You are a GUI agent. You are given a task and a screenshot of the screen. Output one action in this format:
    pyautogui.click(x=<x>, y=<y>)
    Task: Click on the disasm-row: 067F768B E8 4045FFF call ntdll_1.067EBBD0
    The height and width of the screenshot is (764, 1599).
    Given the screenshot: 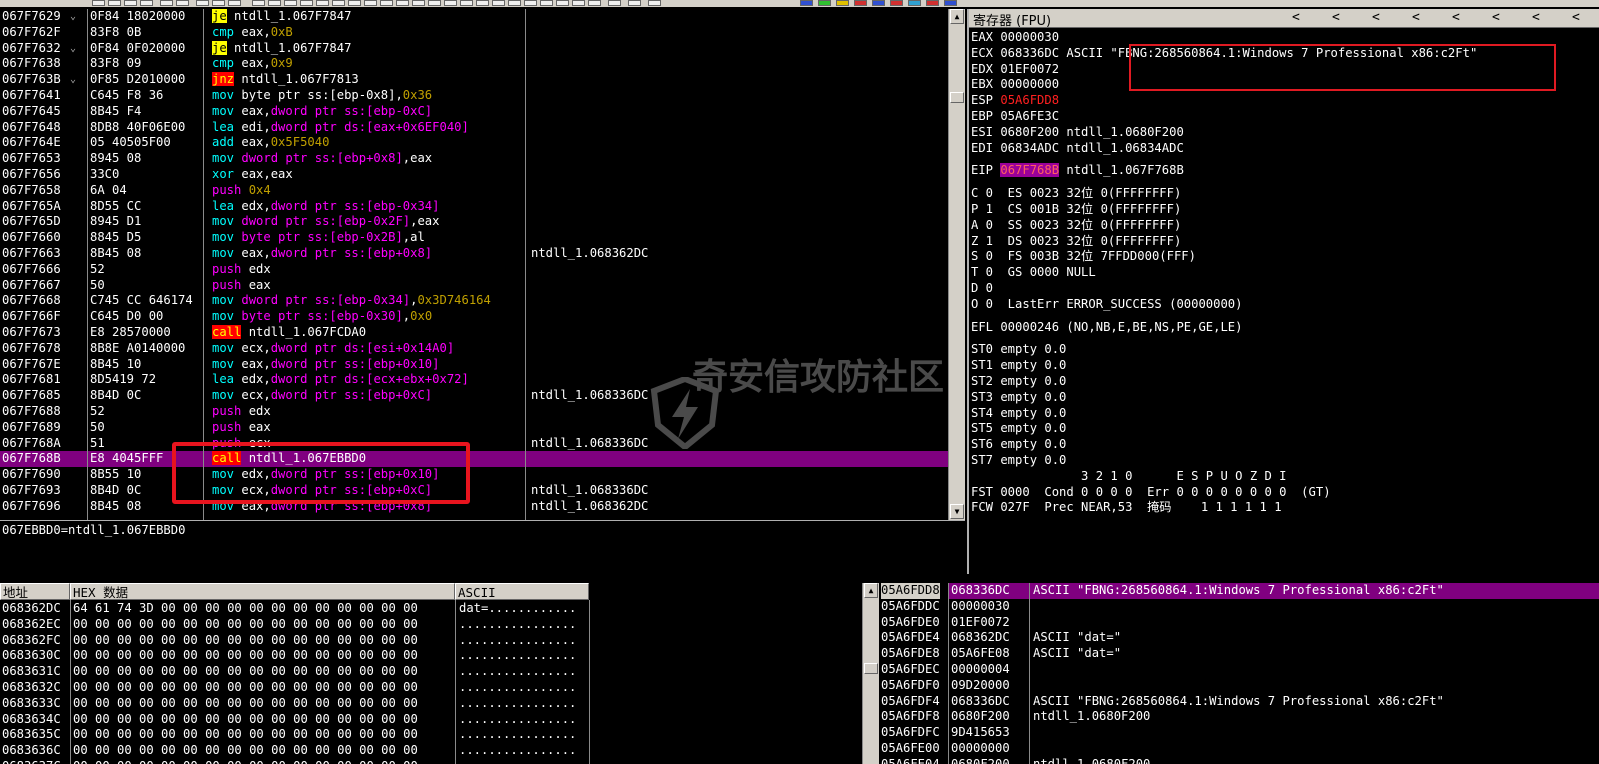 What is the action you would take?
    pyautogui.click(x=474, y=459)
    